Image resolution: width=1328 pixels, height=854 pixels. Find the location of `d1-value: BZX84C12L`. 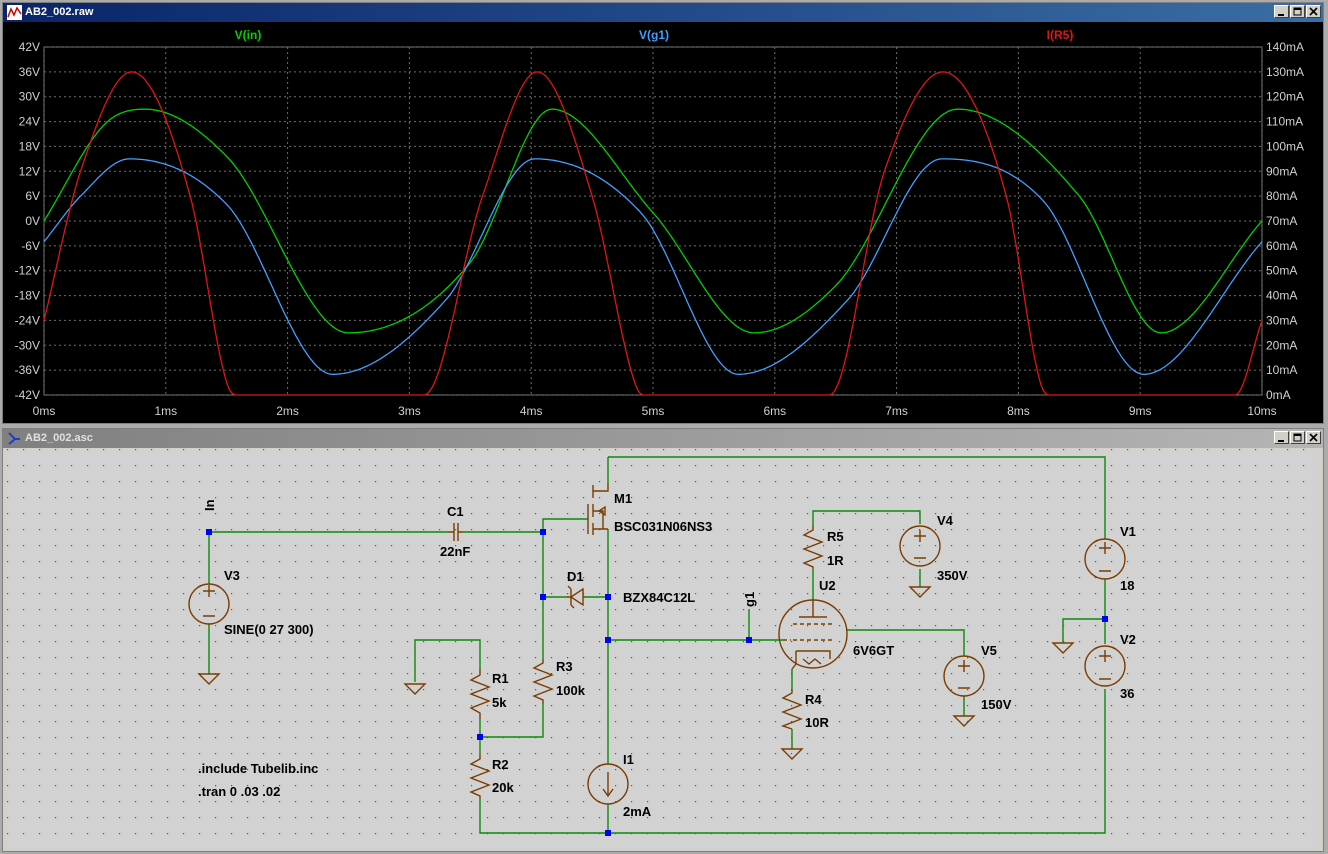

d1-value: BZX84C12L is located at coordinates (659, 597).